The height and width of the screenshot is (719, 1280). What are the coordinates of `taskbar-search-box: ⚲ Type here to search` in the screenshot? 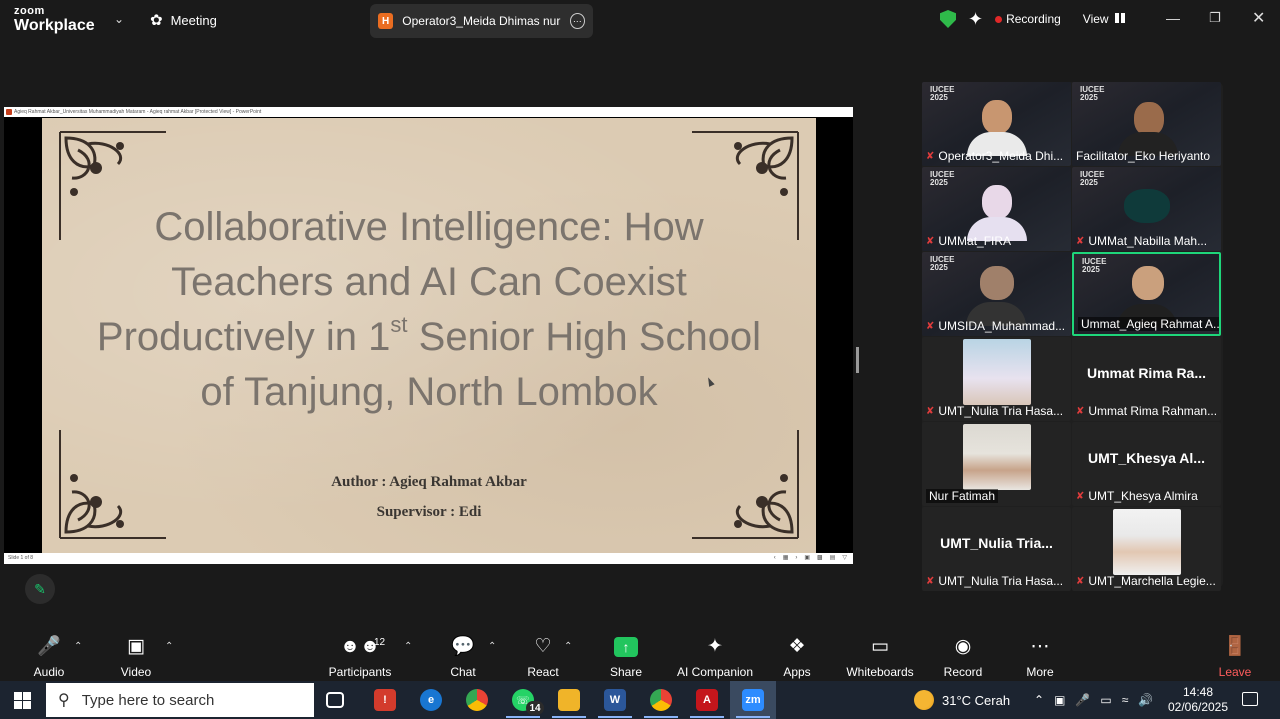 It's located at (180, 700).